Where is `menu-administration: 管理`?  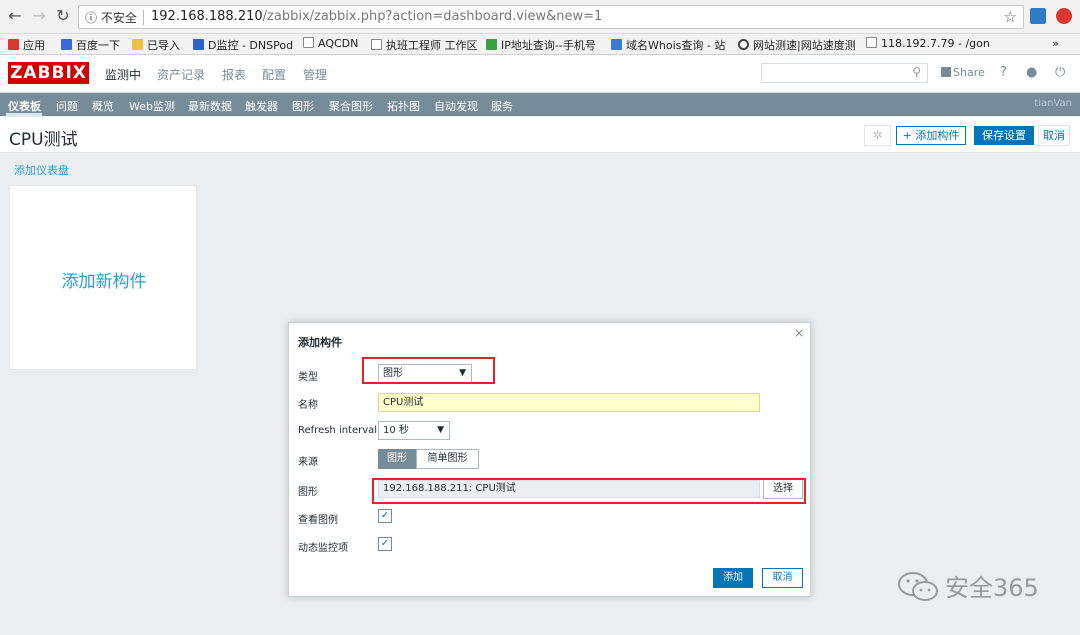 menu-administration: 管理 is located at coordinates (315, 74).